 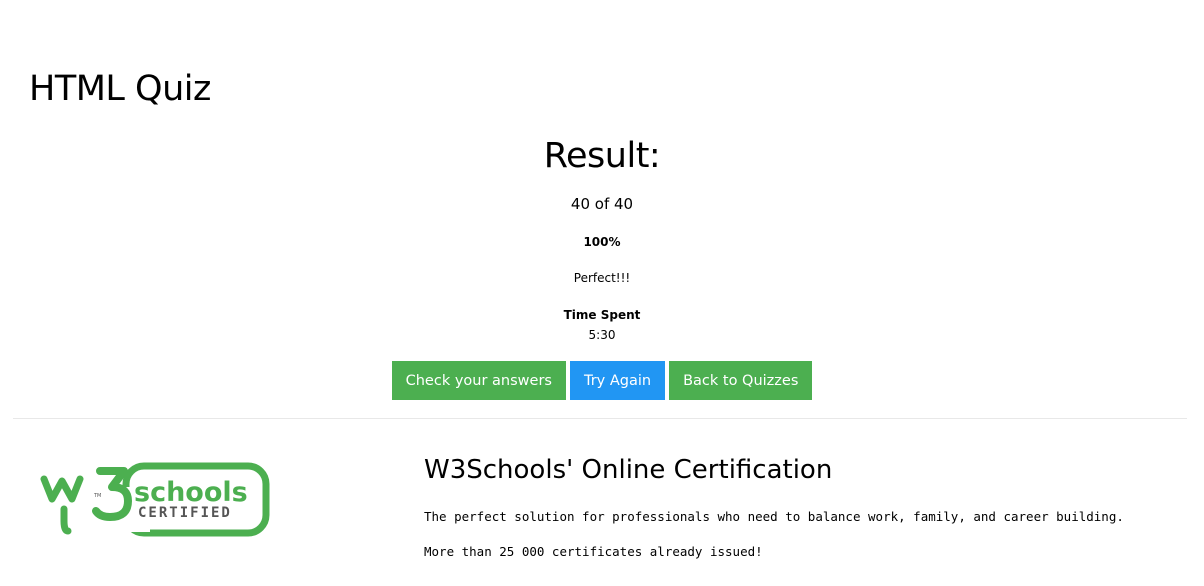 I want to click on w3schools-certified-logo: TM schools CERTIFIED, so click(x=156, y=498).